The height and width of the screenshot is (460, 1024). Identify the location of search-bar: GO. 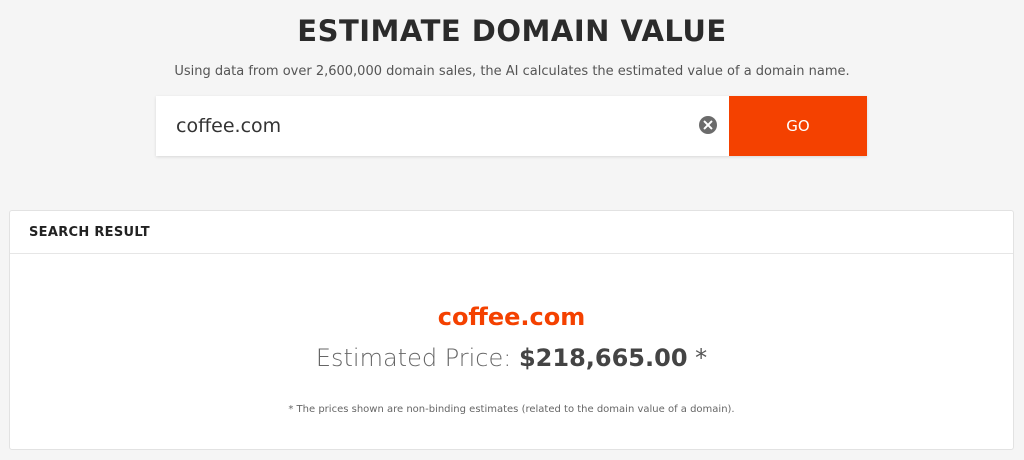
(511, 126).